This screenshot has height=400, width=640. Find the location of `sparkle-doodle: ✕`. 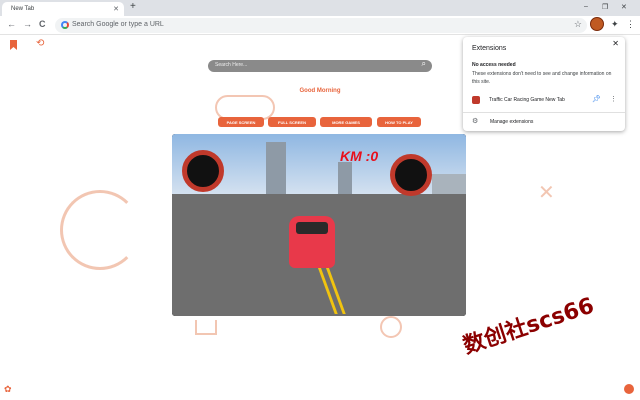

sparkle-doodle: ✕ is located at coordinates (546, 193).